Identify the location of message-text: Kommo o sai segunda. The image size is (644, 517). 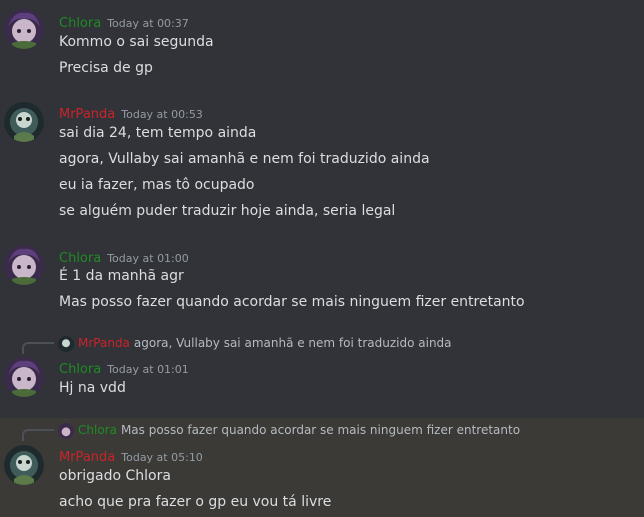
(136, 42).